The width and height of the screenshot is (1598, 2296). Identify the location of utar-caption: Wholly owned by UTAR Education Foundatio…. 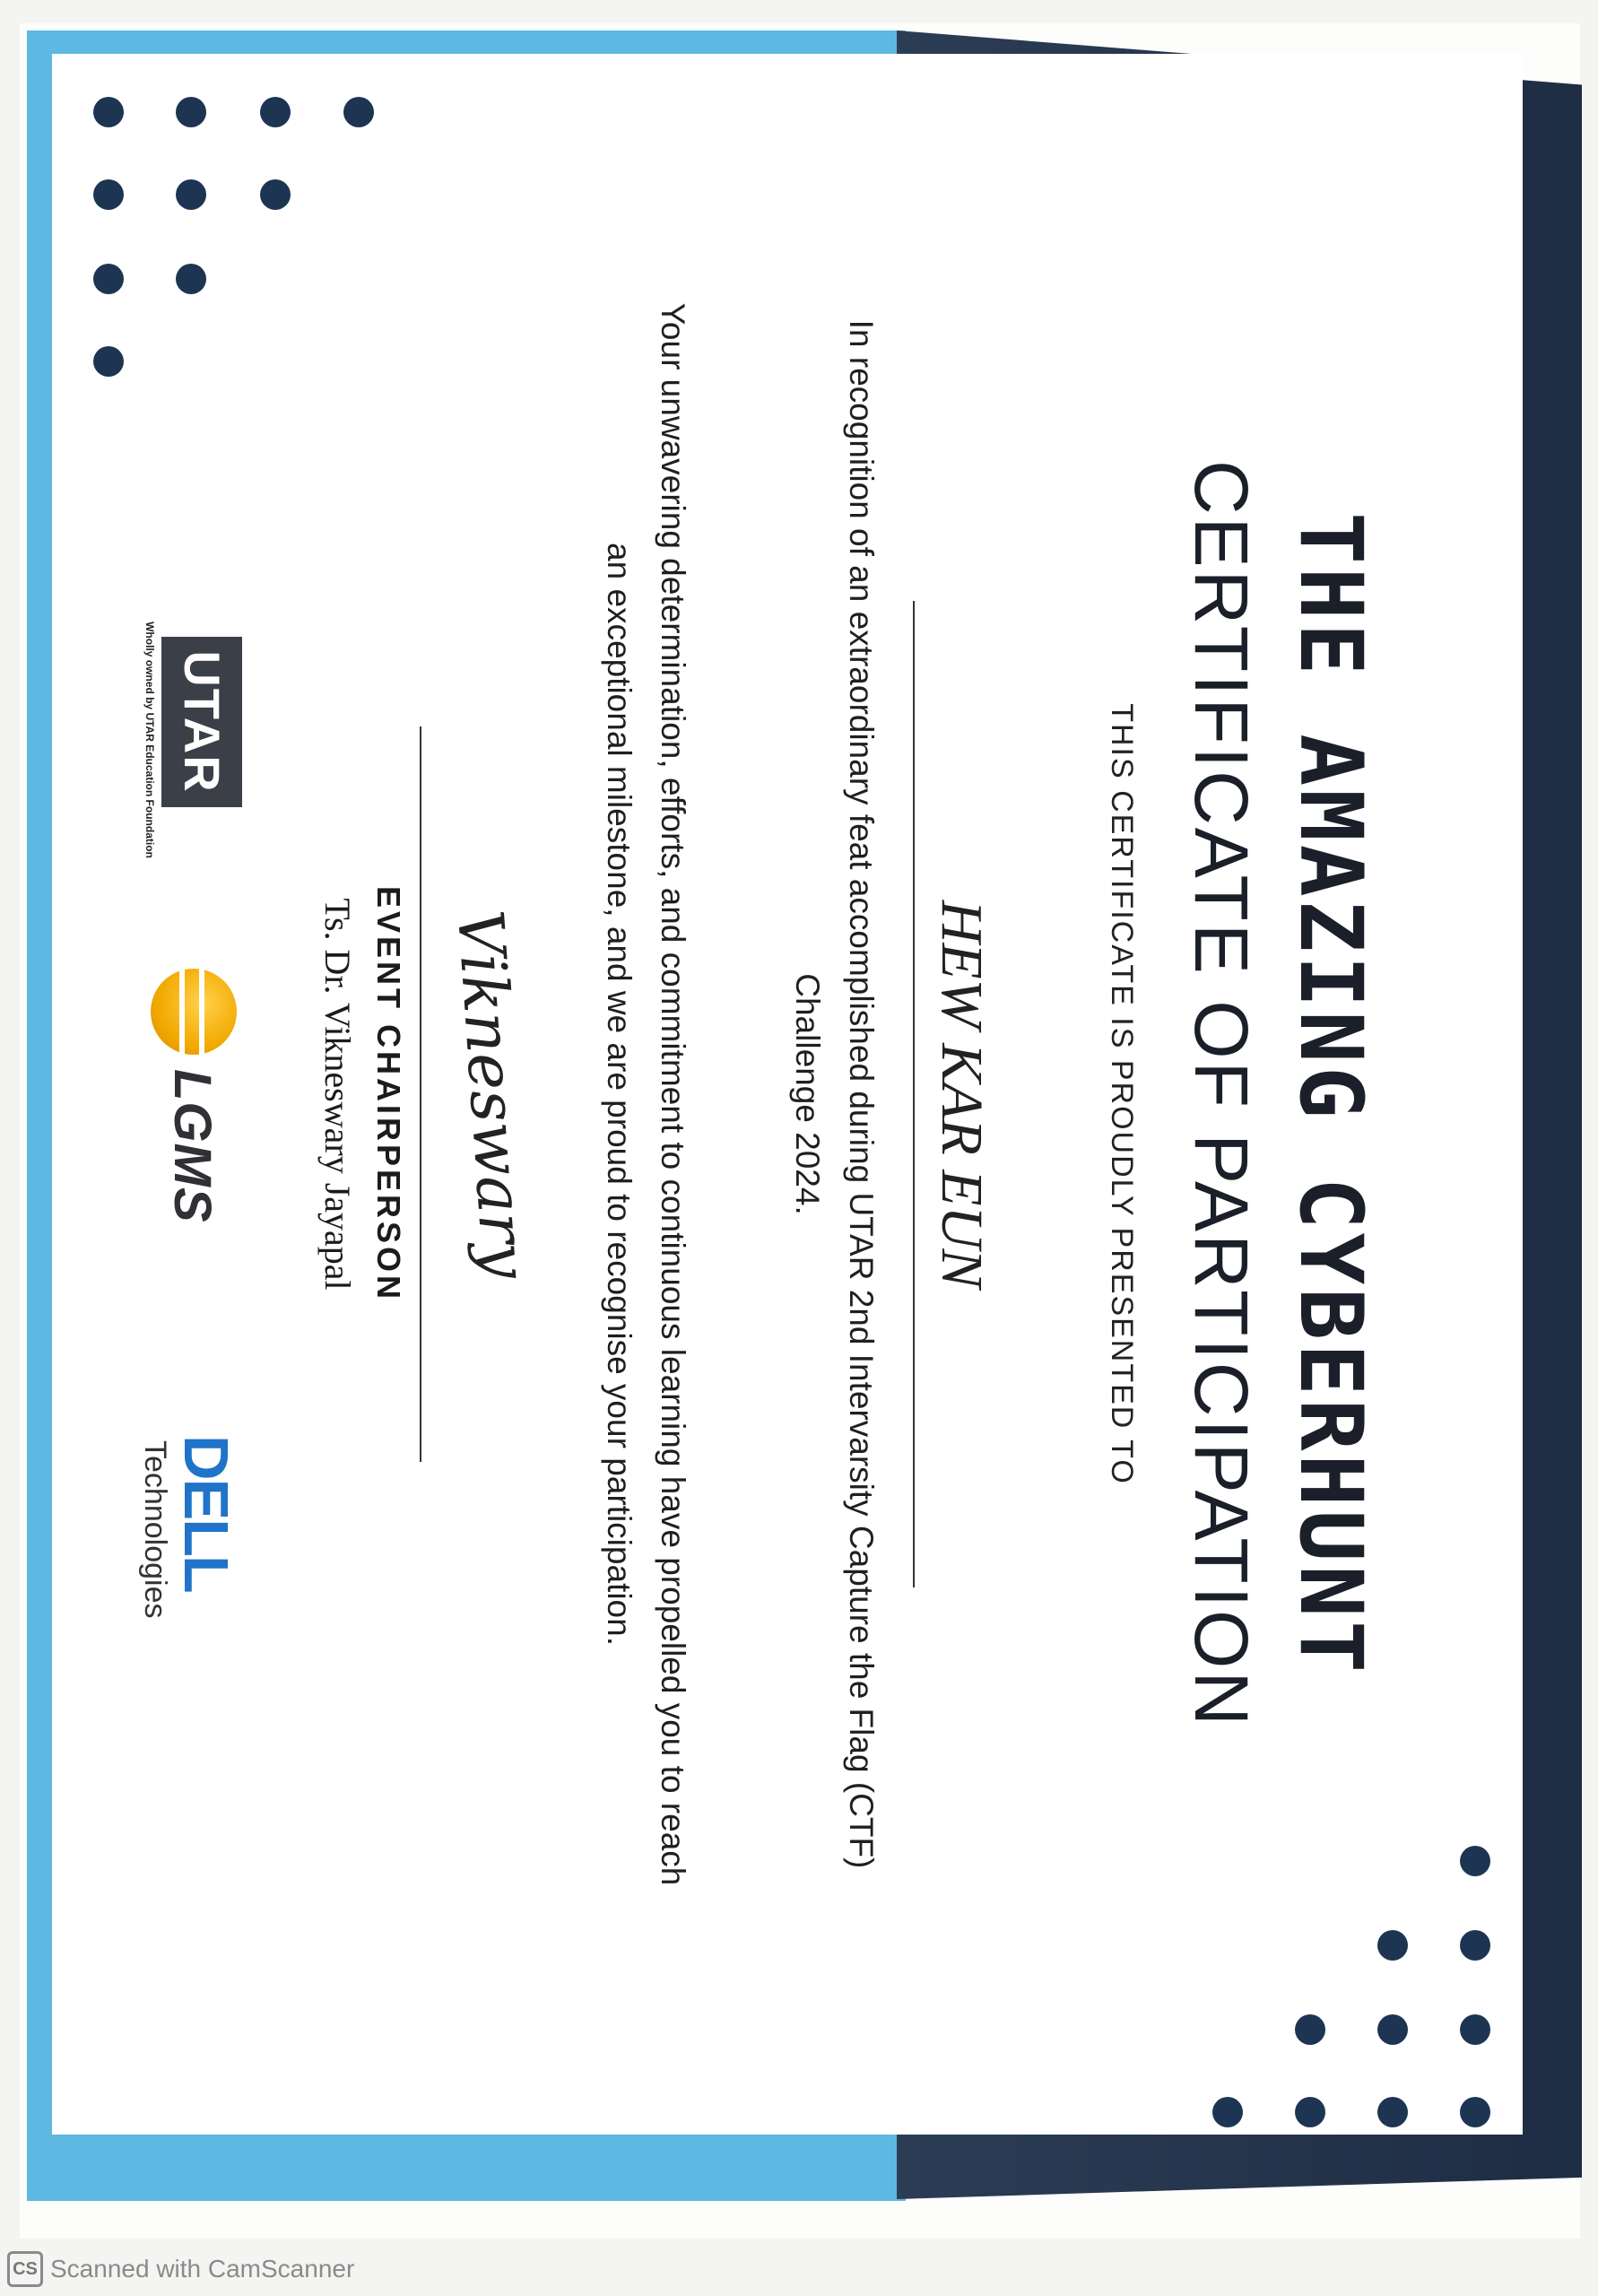
(149, 740).